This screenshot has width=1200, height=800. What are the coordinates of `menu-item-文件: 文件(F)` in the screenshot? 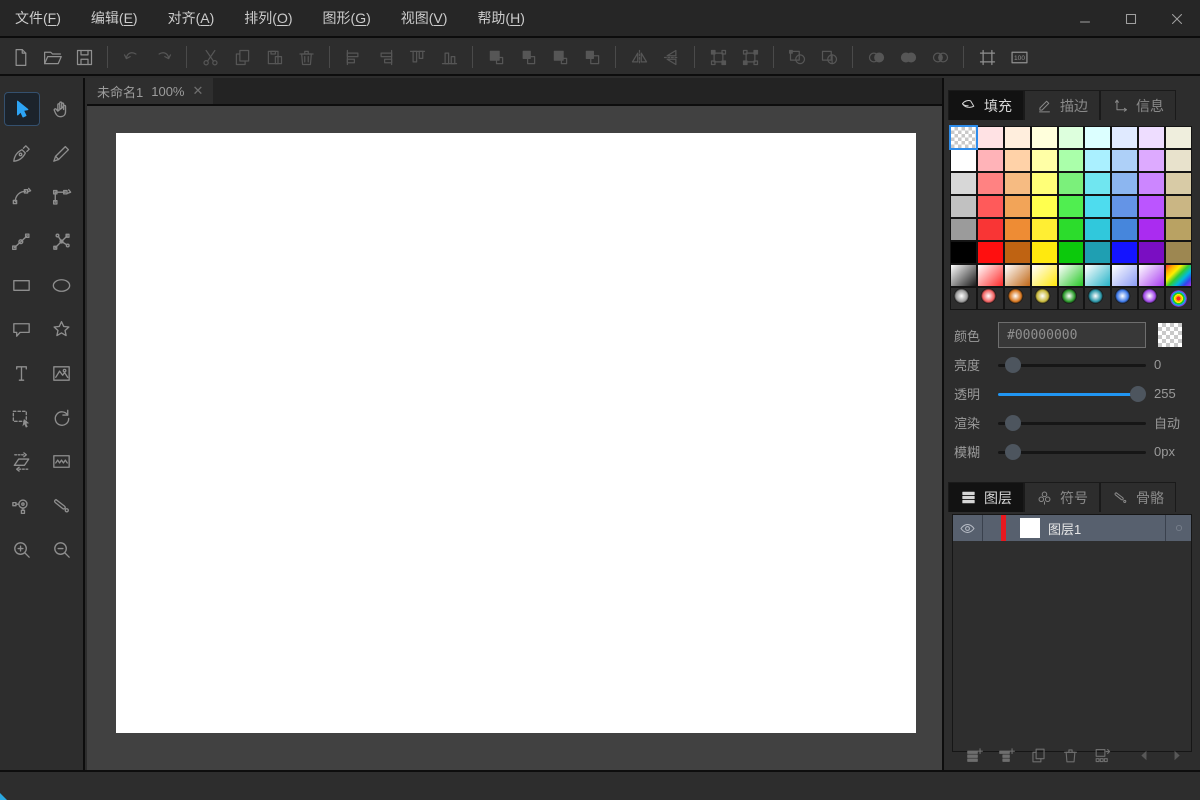 It's located at (38, 18).